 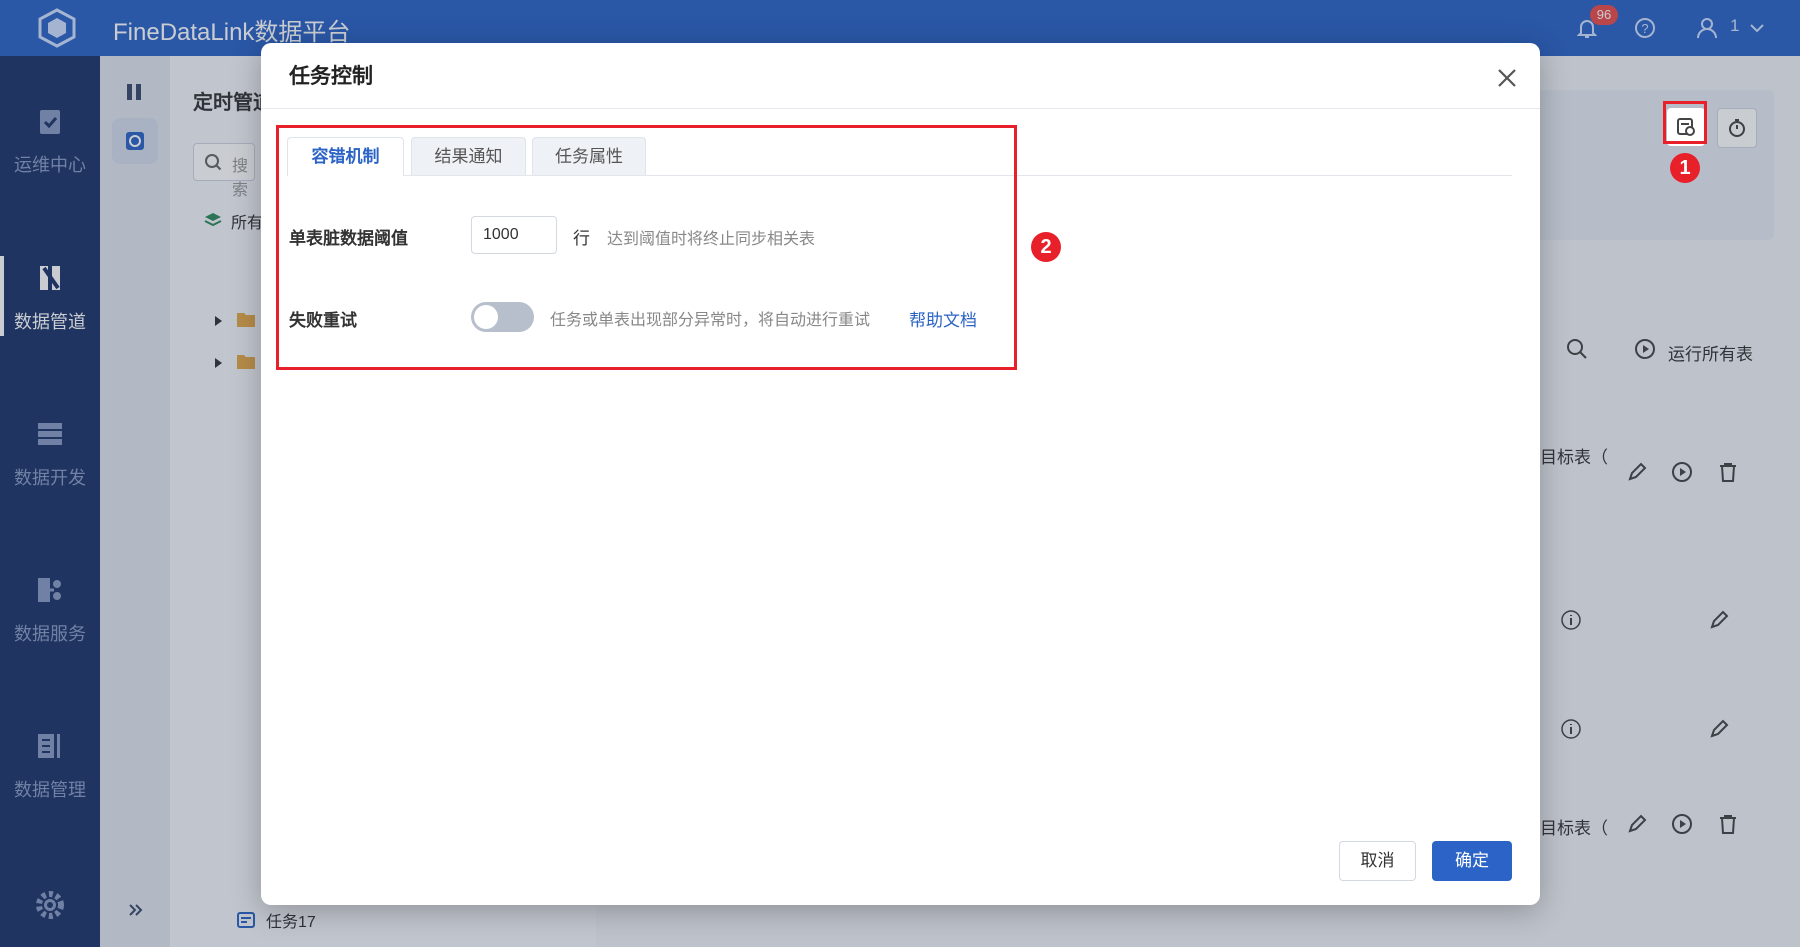 What do you see at coordinates (1377, 861) in the screenshot?
I see `cancel-button: 取消` at bounding box center [1377, 861].